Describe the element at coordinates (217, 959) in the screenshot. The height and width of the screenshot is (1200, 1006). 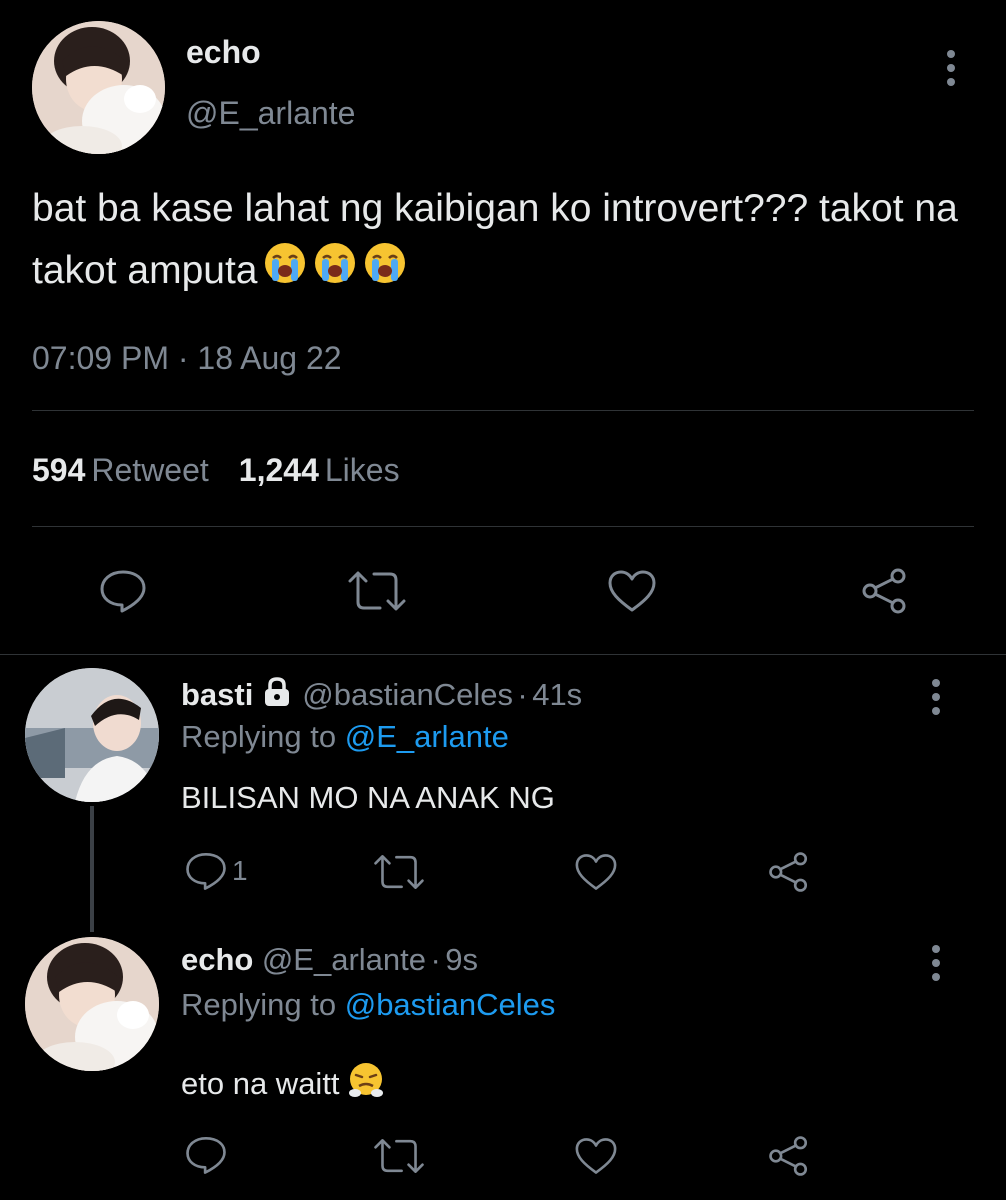
I see `reply-author-name: echo` at that location.